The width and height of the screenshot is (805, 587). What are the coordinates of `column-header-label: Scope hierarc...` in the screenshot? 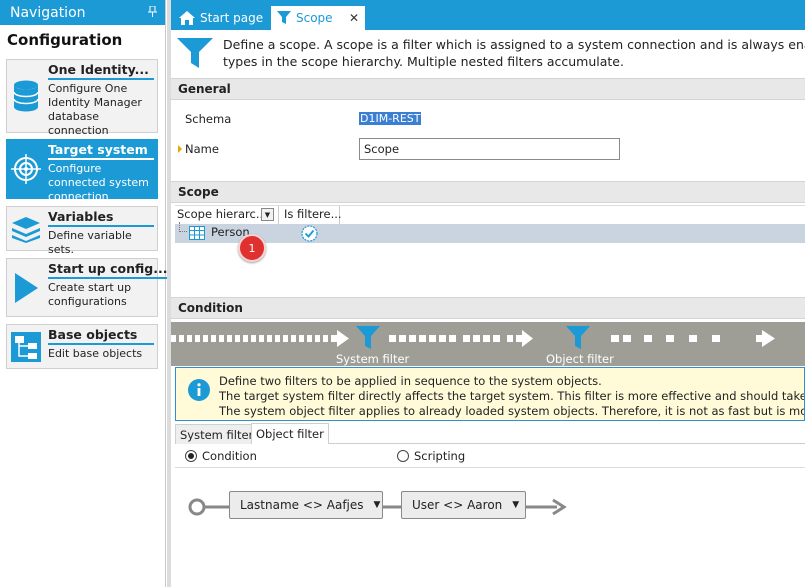 It's located at (222, 214).